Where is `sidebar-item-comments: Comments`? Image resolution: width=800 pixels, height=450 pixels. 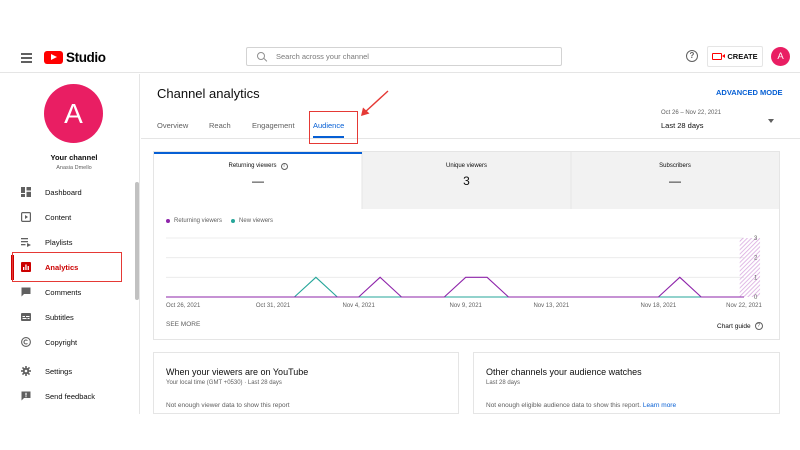
sidebar-item-comments: Comments is located at coordinates (65, 292).